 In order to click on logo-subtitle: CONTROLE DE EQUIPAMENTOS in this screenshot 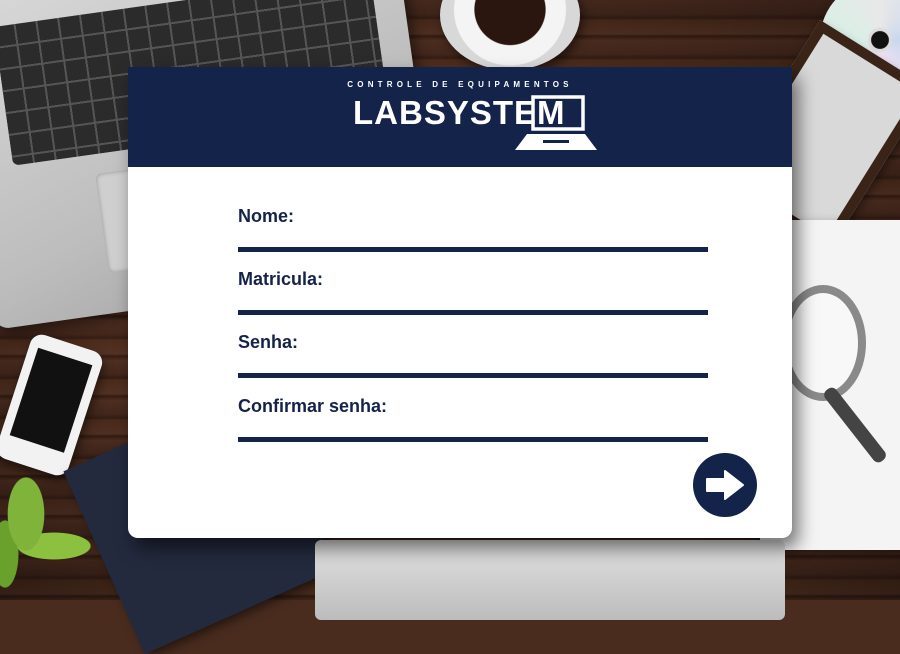, I will do `click(460, 84)`.